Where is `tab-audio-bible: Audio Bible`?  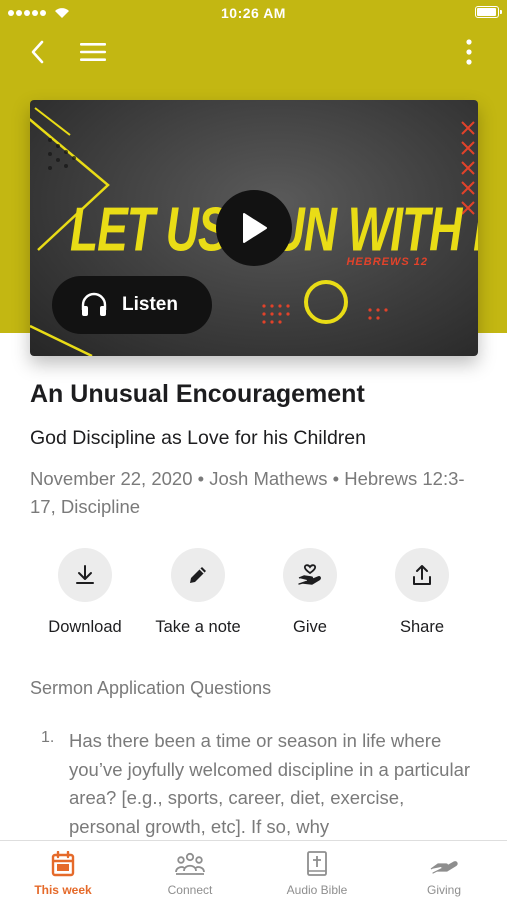
tab-audio-bible: Audio Bible is located at coordinates (317, 871).